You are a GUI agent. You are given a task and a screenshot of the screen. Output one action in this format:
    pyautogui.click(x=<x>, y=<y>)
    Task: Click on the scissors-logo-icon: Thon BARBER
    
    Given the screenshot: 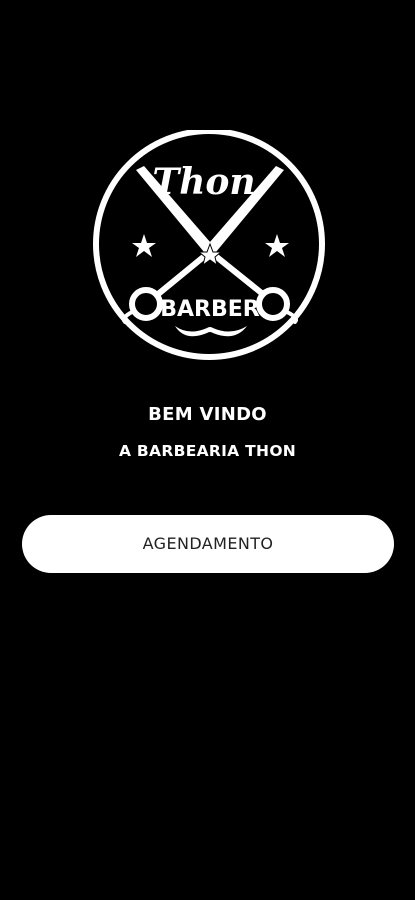 What is the action you would take?
    pyautogui.click(x=209, y=245)
    